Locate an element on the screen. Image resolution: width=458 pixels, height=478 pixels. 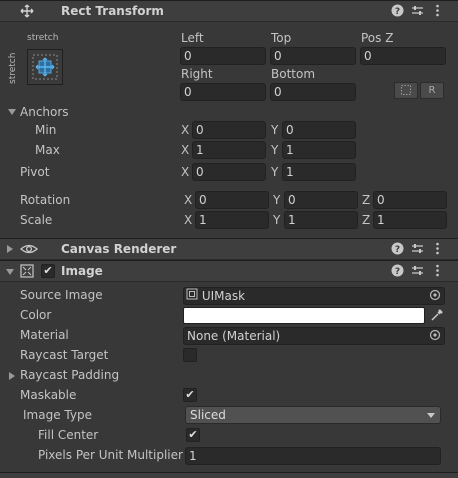
scale-label: Scale is located at coordinates (36, 220).